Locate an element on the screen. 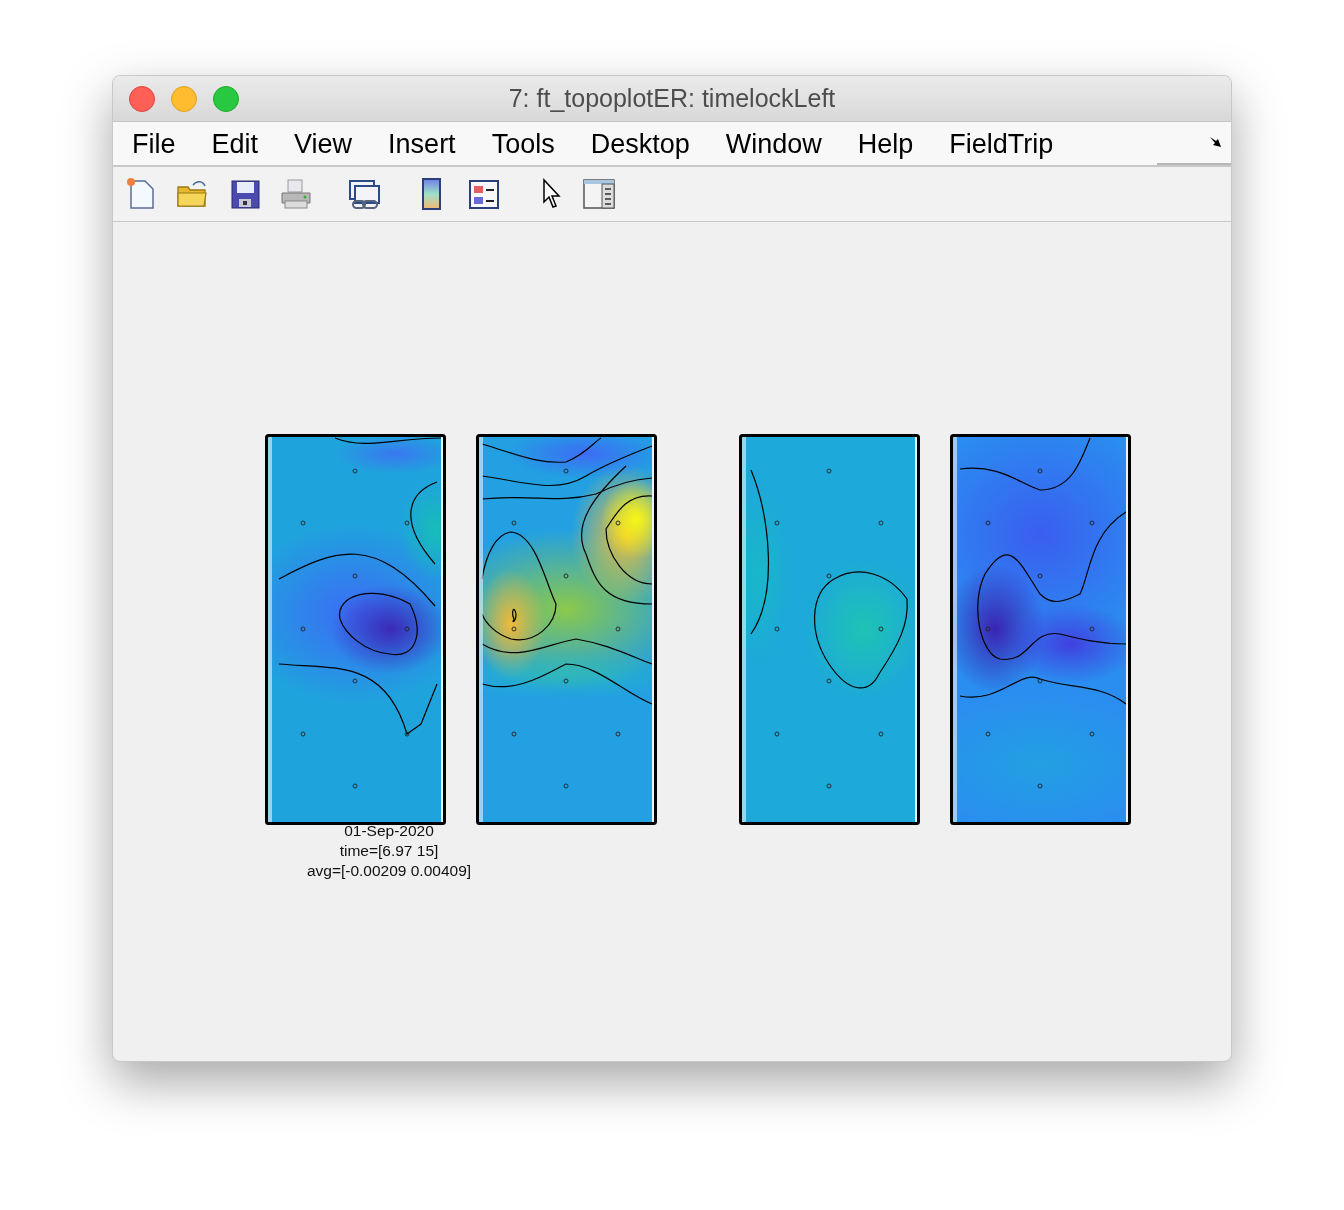 This screenshot has width=1344, height=1210. corner-arrow-icon is located at coordinates (1216, 142).